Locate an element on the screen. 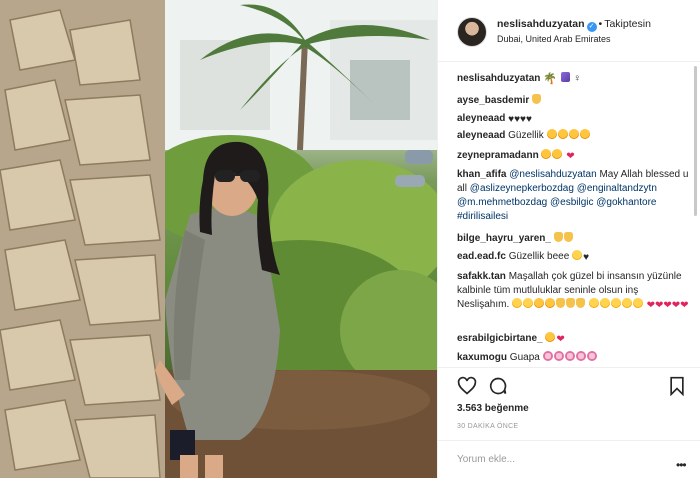 The height and width of the screenshot is (478, 700). misc-emoji-icon is located at coordinates (565, 77).